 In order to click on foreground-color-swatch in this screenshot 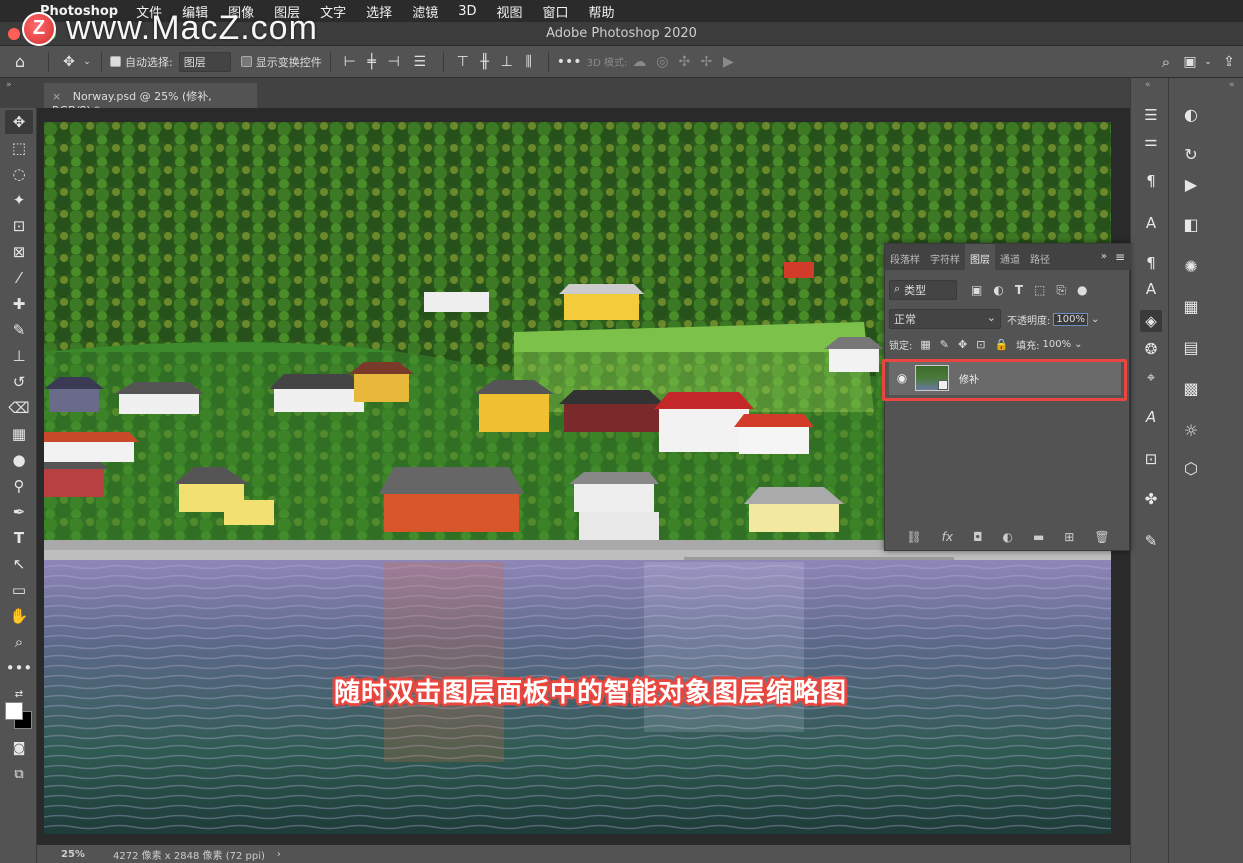, I will do `click(14, 711)`.